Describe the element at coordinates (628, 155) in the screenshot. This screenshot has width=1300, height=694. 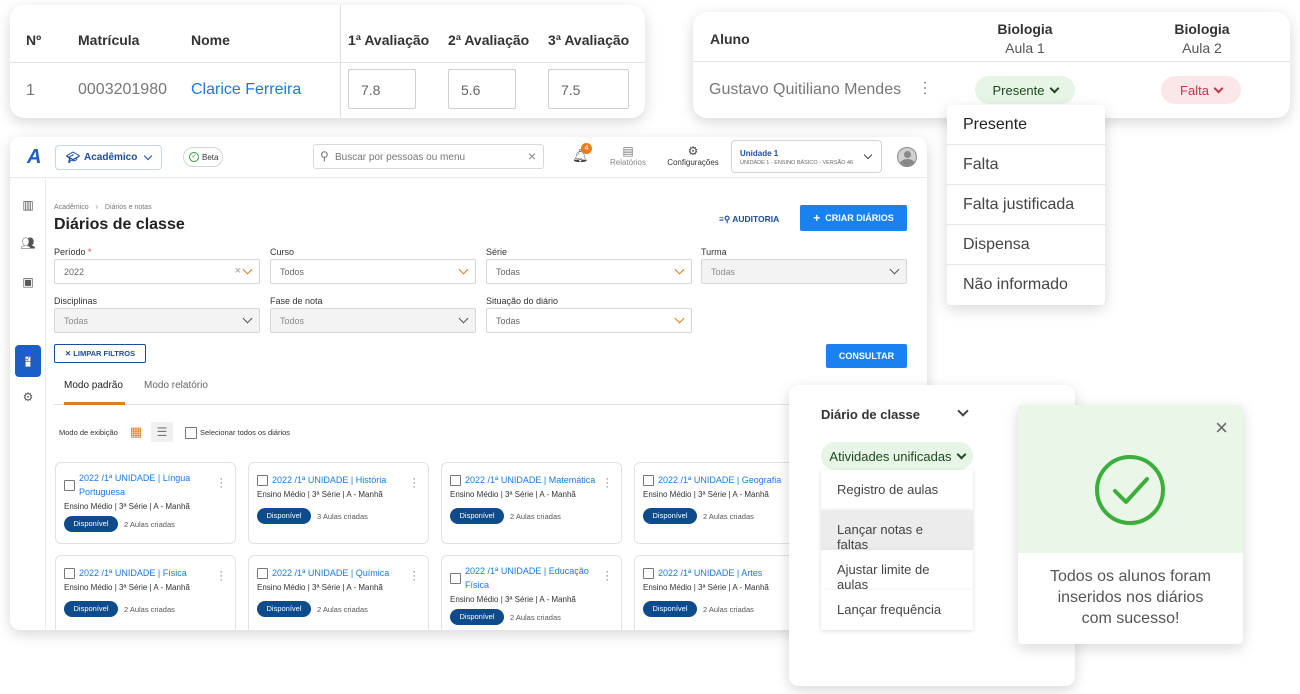
I see `reports-button: ▤ Relatórios` at that location.